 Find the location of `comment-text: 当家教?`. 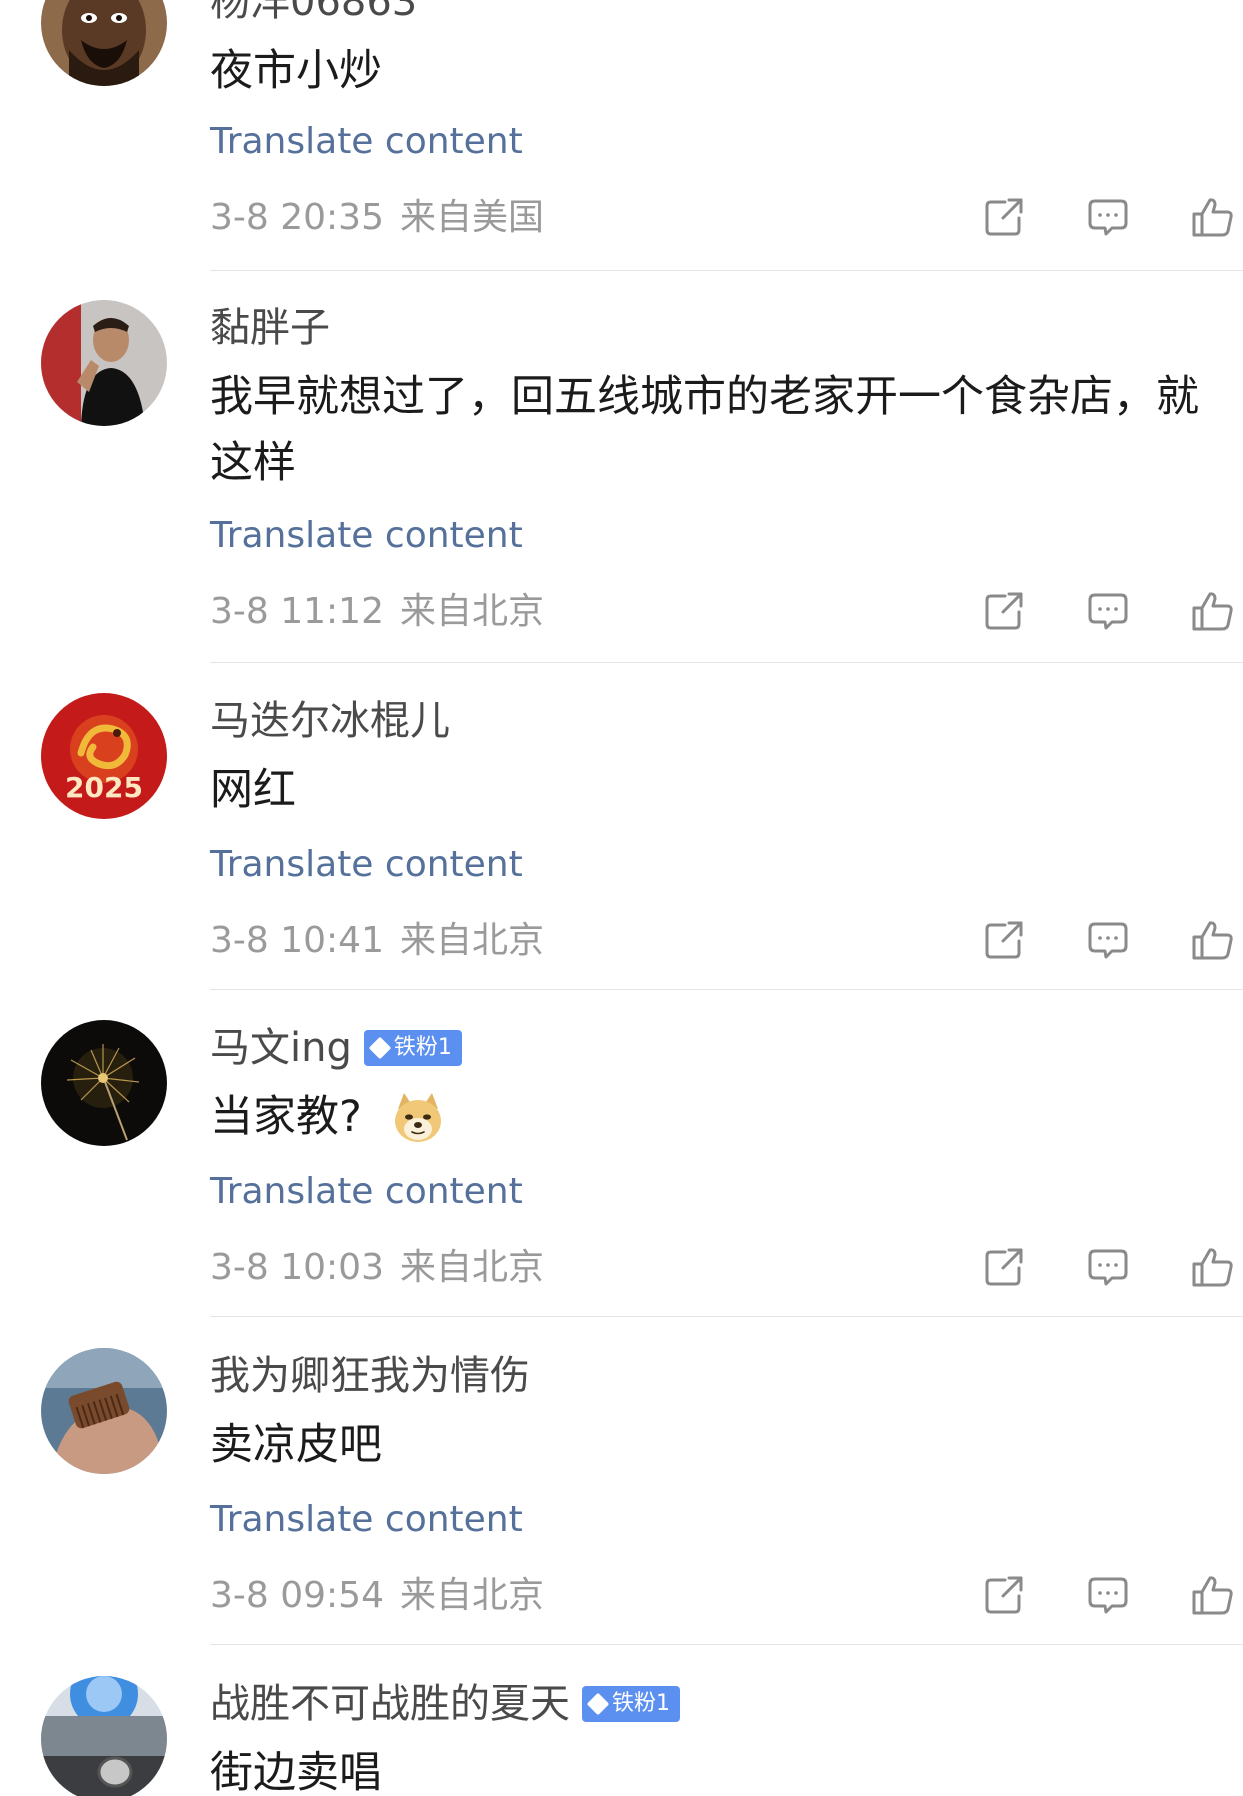

comment-text: 当家教? is located at coordinates (725, 1117).